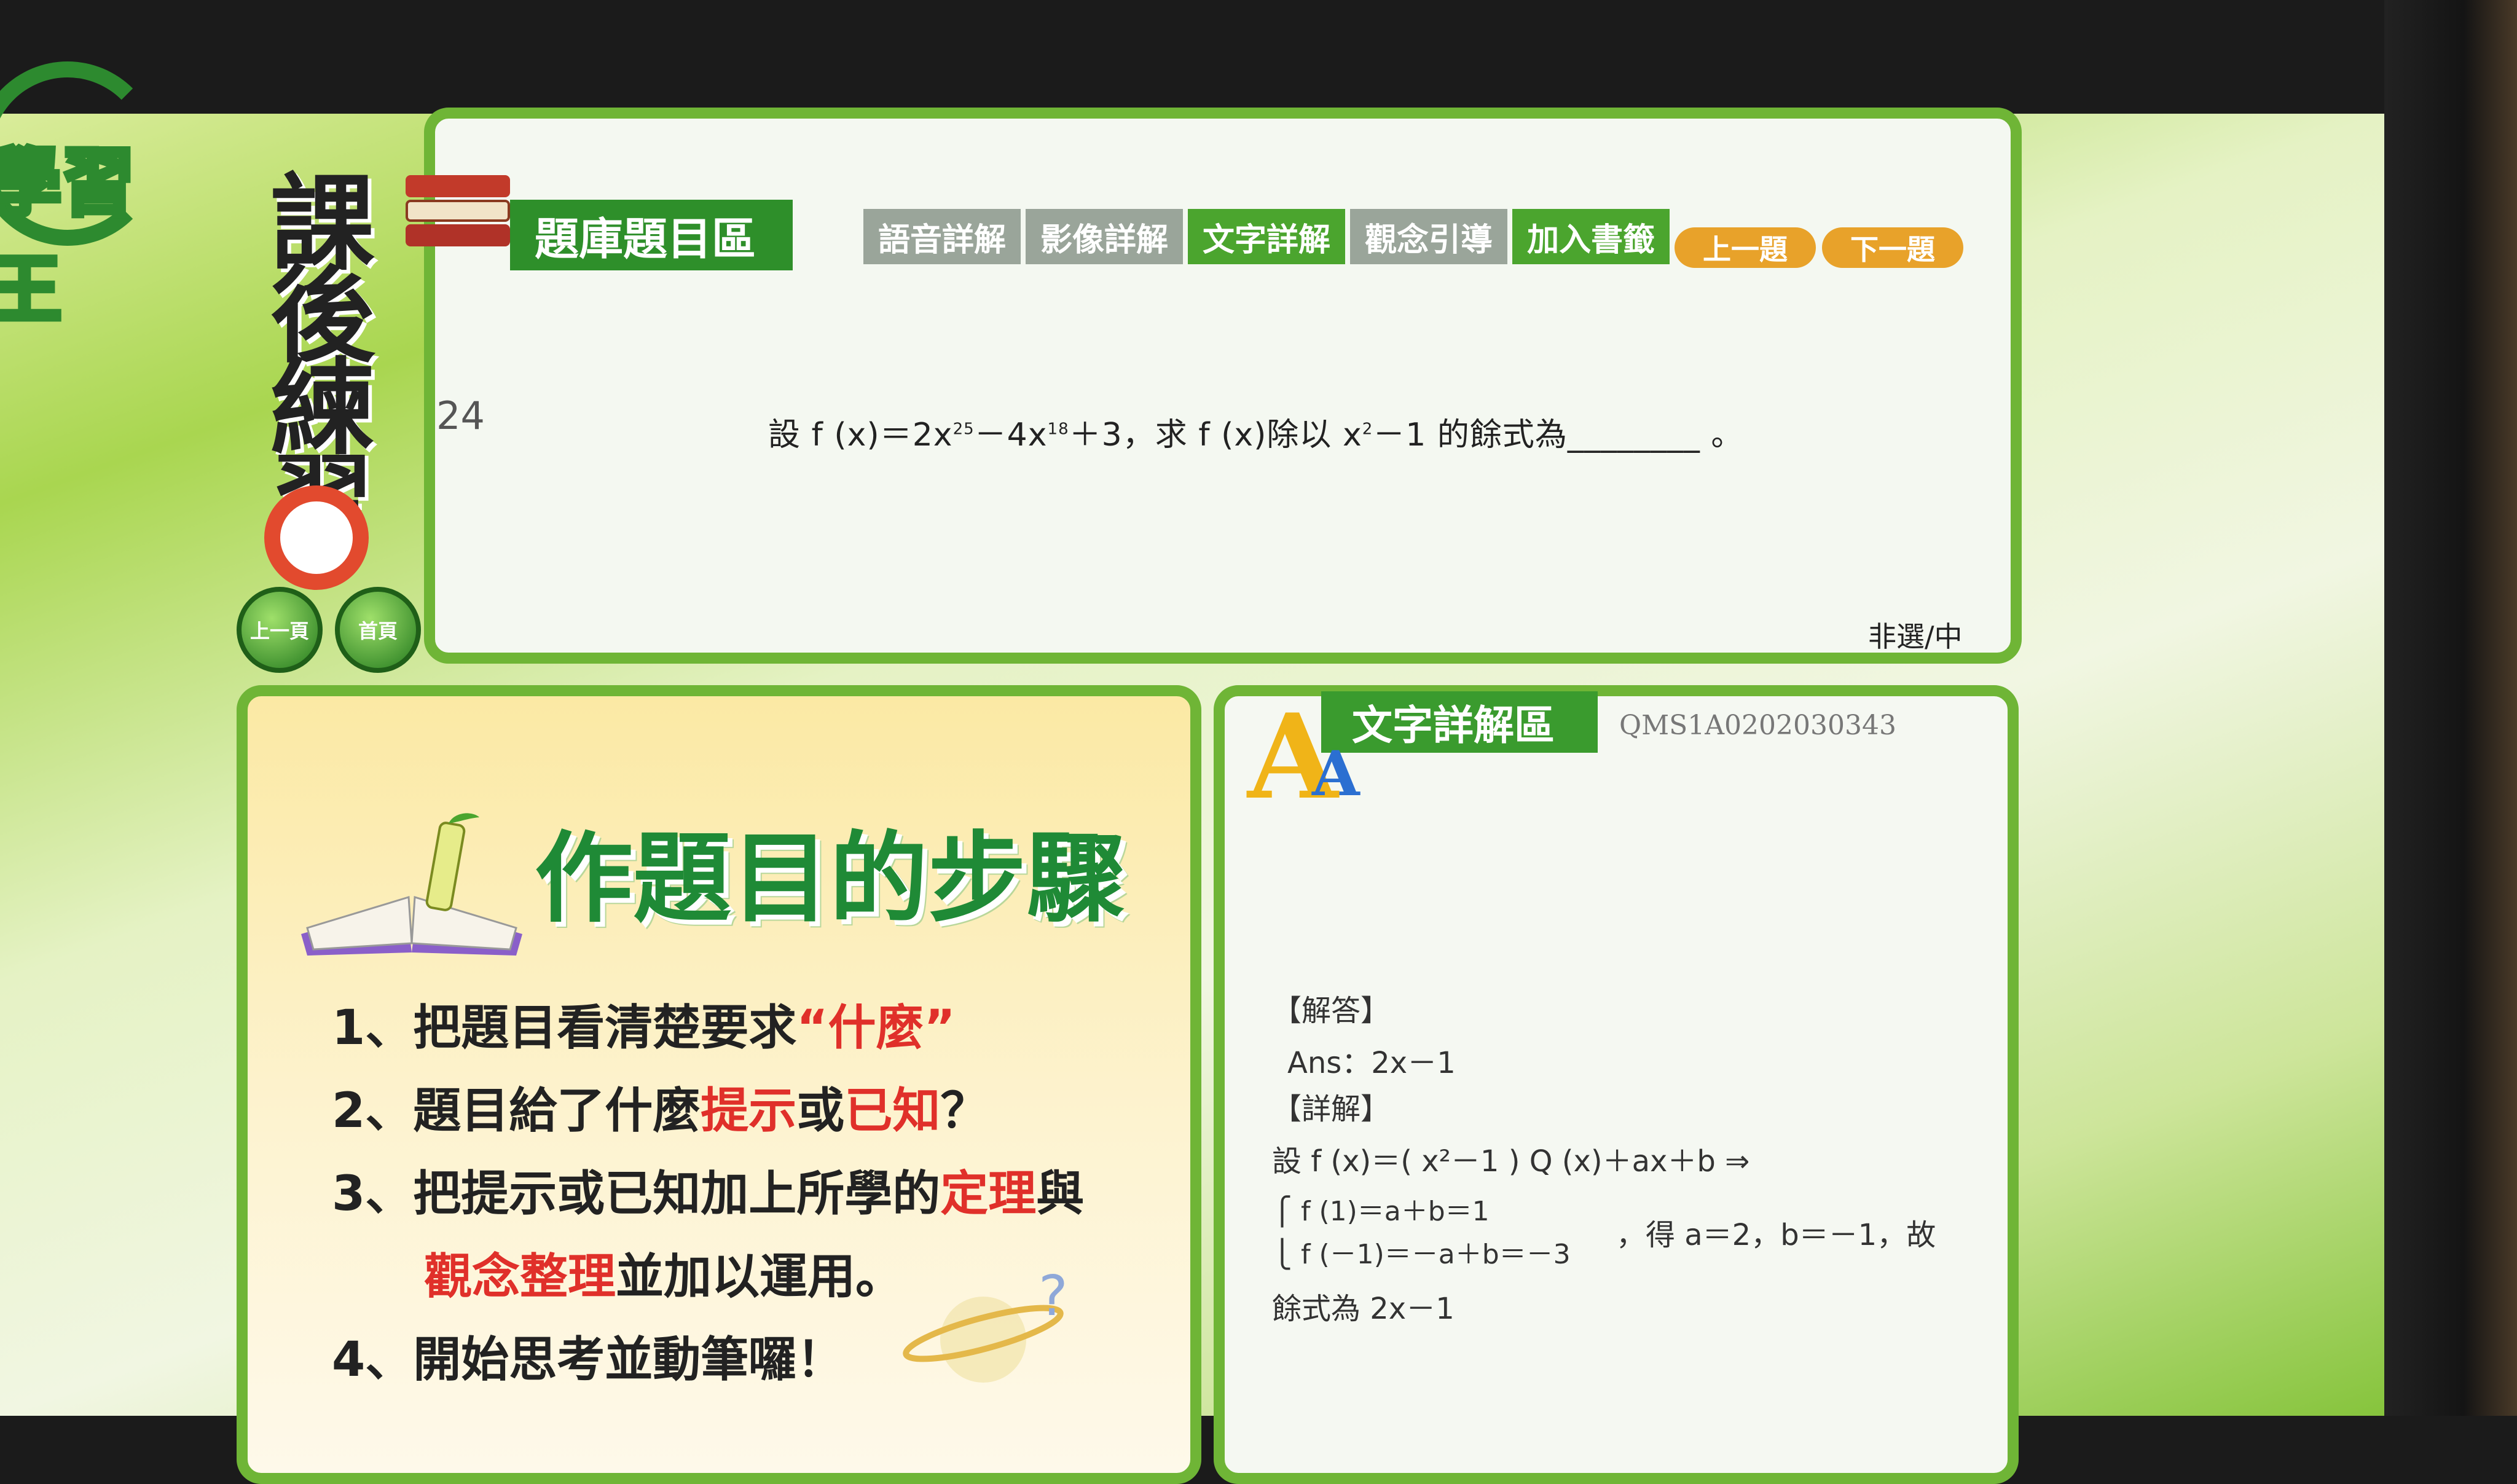 The width and height of the screenshot is (2517, 1484). What do you see at coordinates (985, 1328) in the screenshot?
I see `lightbulb-icon: ?` at bounding box center [985, 1328].